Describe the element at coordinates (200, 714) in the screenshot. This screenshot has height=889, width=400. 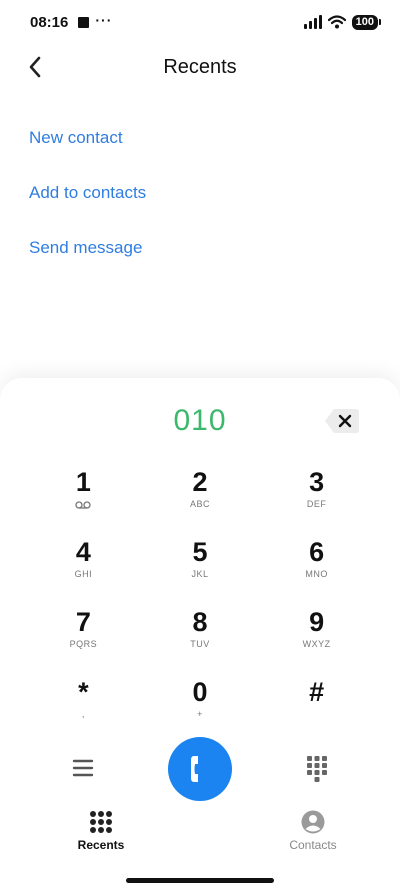
I see `key-letters: +` at that location.